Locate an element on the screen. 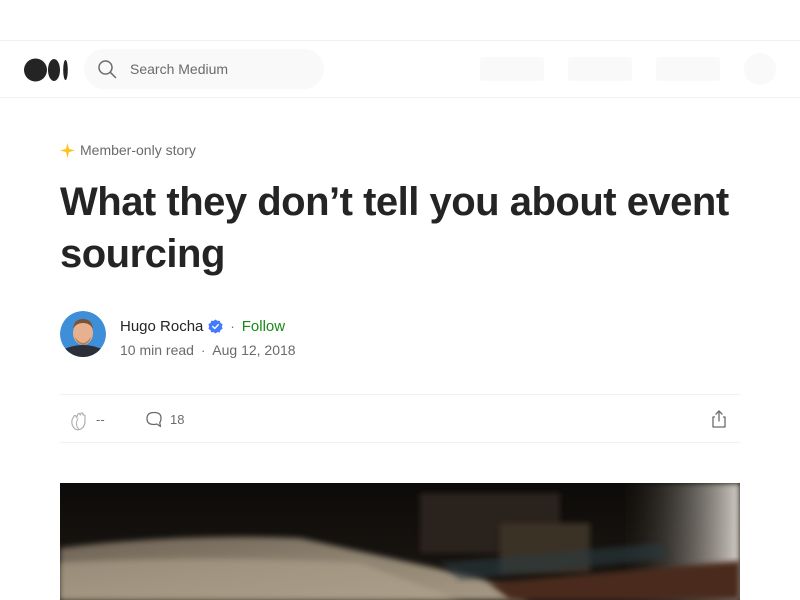  search-icon is located at coordinates (107, 69).